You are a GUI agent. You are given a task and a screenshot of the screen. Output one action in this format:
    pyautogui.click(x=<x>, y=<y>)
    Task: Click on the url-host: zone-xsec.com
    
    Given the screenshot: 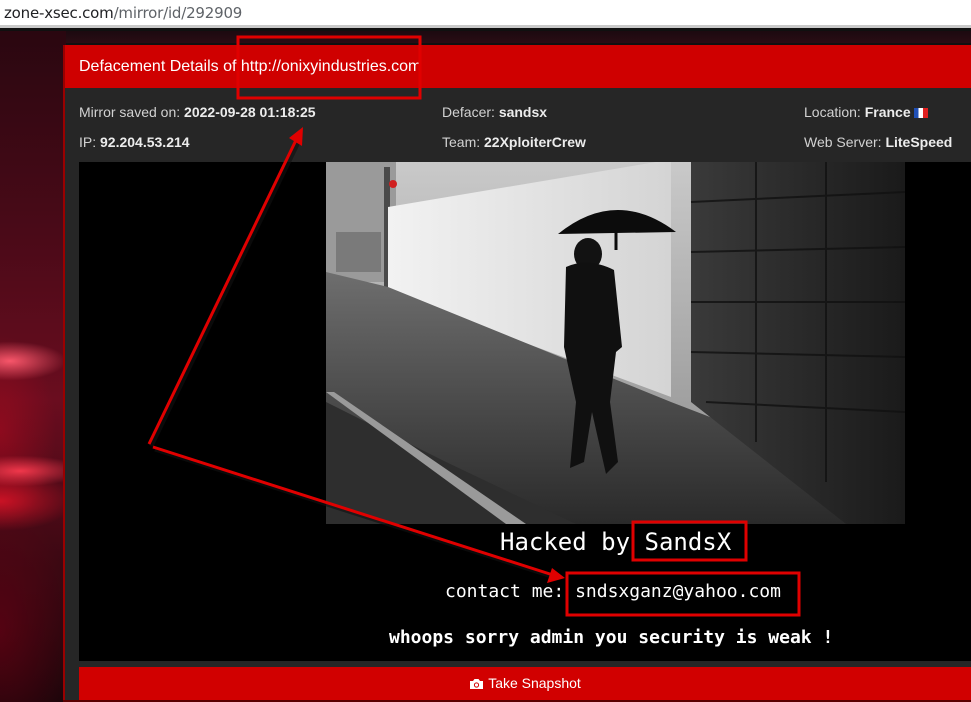 What is the action you would take?
    pyautogui.click(x=59, y=13)
    